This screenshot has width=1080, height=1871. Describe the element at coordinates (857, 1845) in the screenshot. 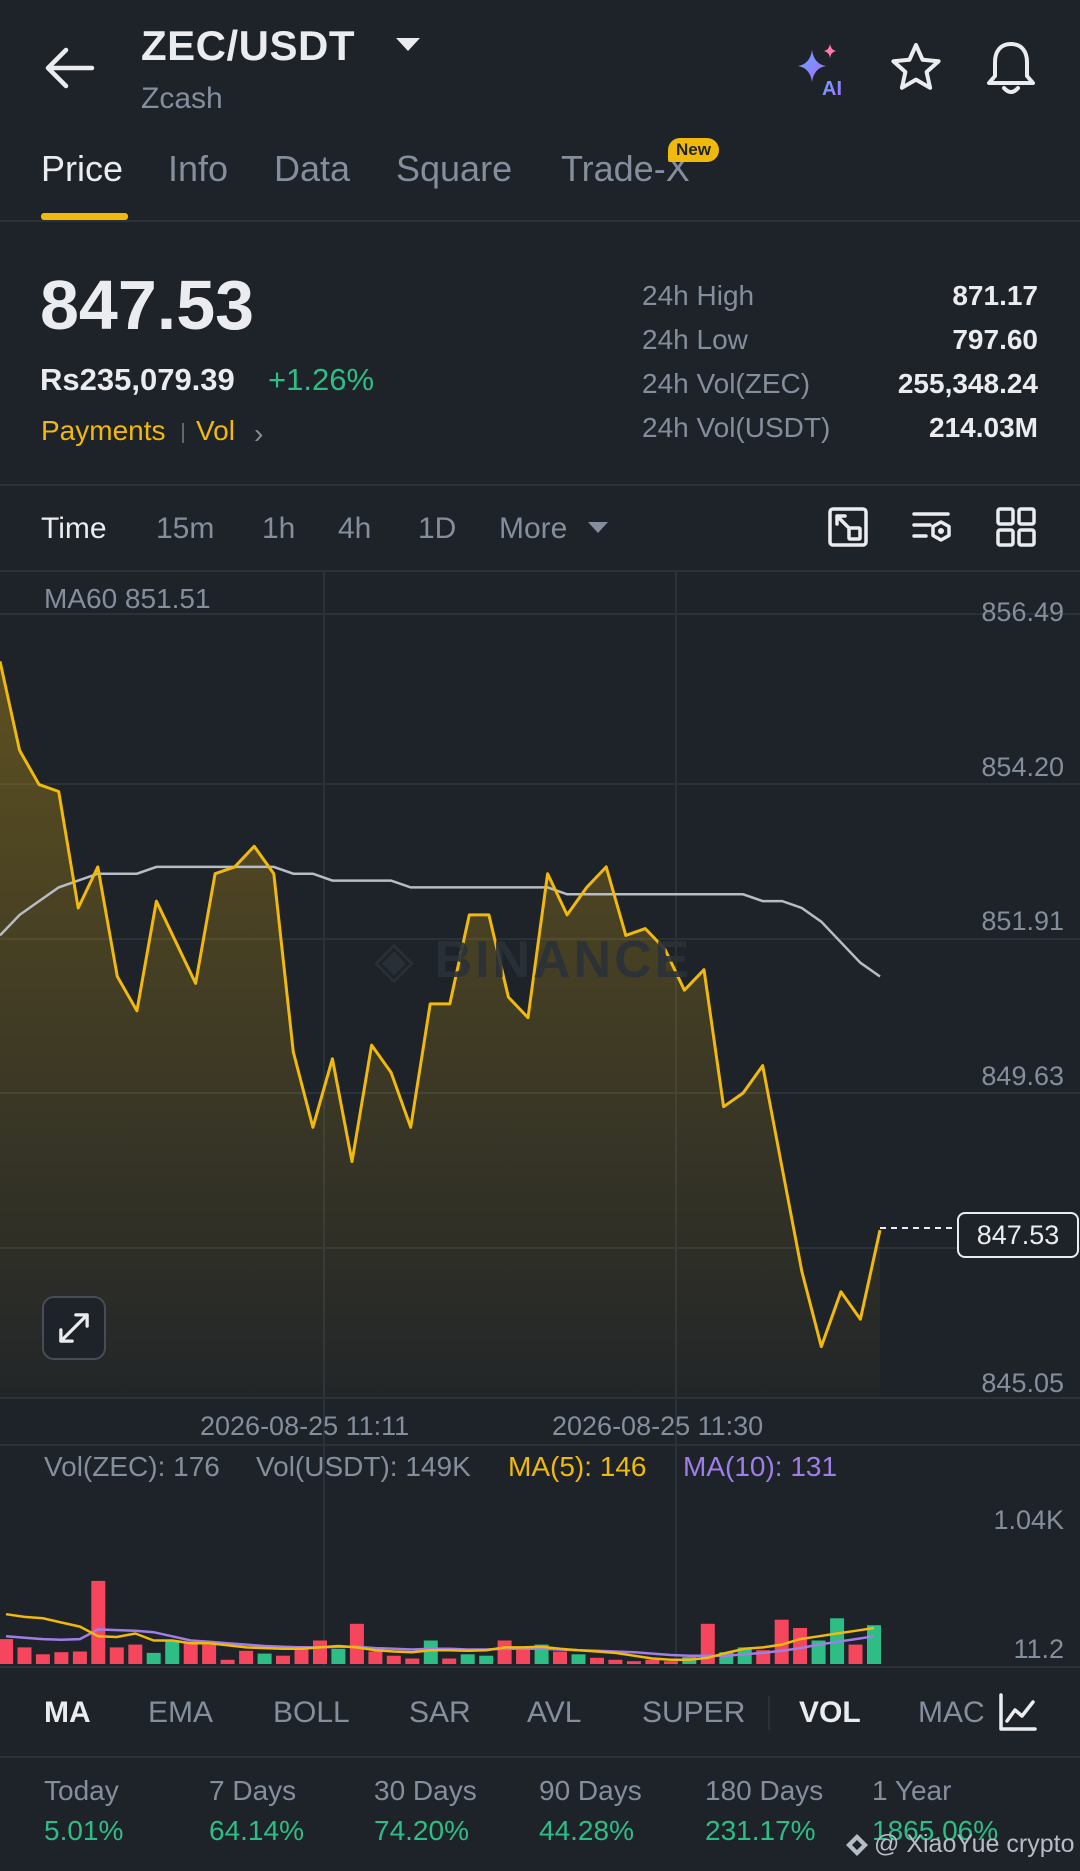

I see `diamond-logo-icon` at that location.